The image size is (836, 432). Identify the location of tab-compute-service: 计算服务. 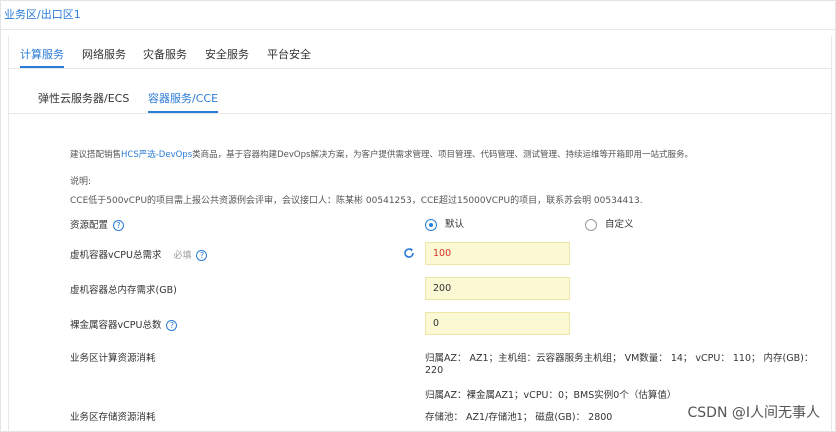
(42, 57).